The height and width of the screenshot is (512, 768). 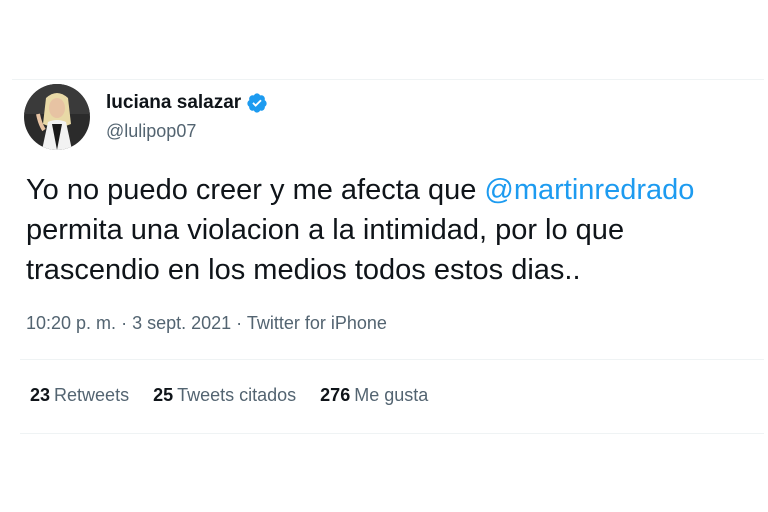 What do you see at coordinates (173, 103) in the screenshot?
I see `display-name: luciana salazar` at bounding box center [173, 103].